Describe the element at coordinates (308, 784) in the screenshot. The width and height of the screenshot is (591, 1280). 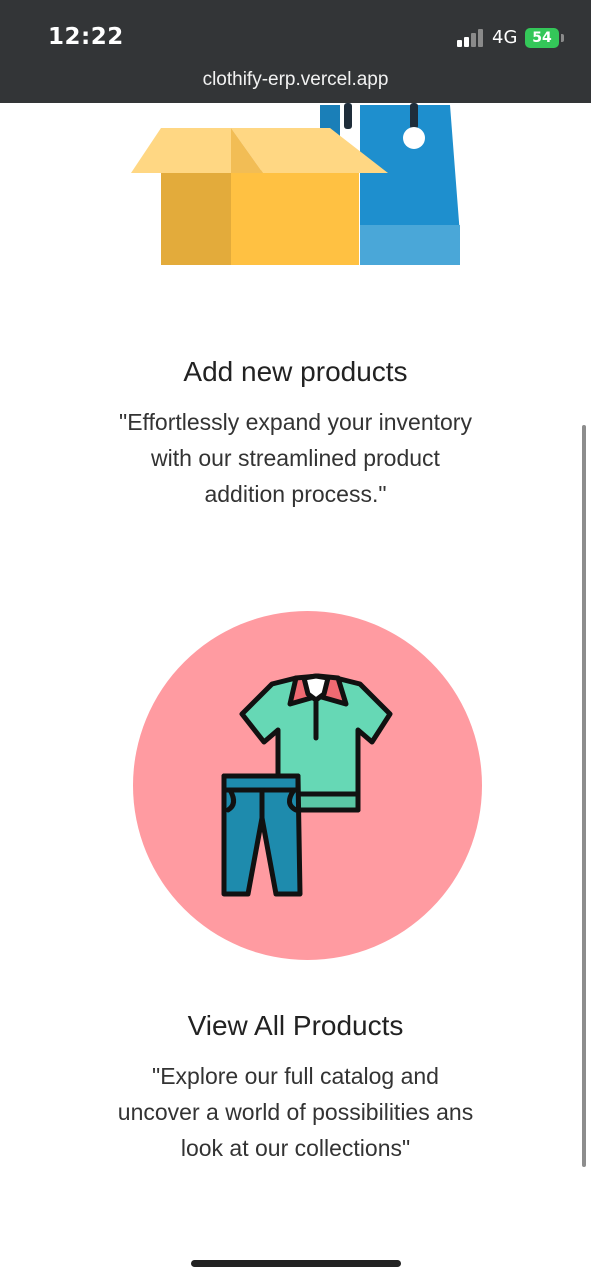
I see `shirt-and-jeans-icon` at that location.